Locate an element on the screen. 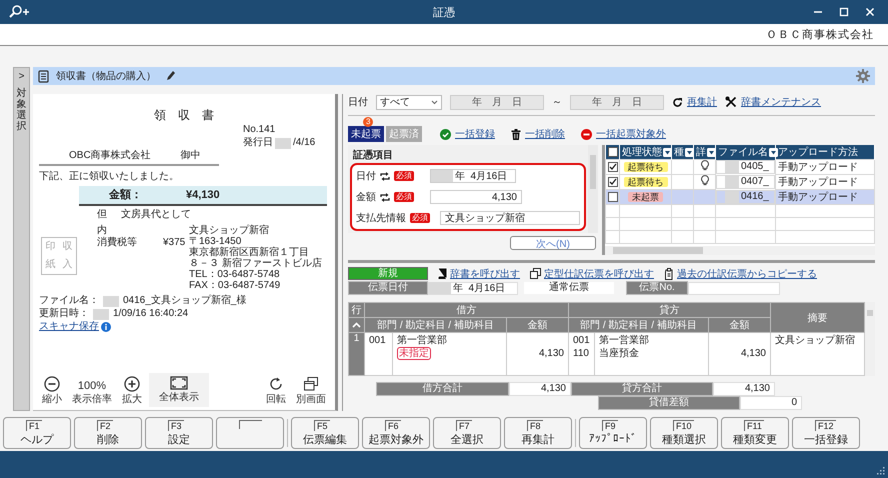 The image size is (888, 478). issuer-line: 東京都新宿区西新宿１丁目 is located at coordinates (249, 252).